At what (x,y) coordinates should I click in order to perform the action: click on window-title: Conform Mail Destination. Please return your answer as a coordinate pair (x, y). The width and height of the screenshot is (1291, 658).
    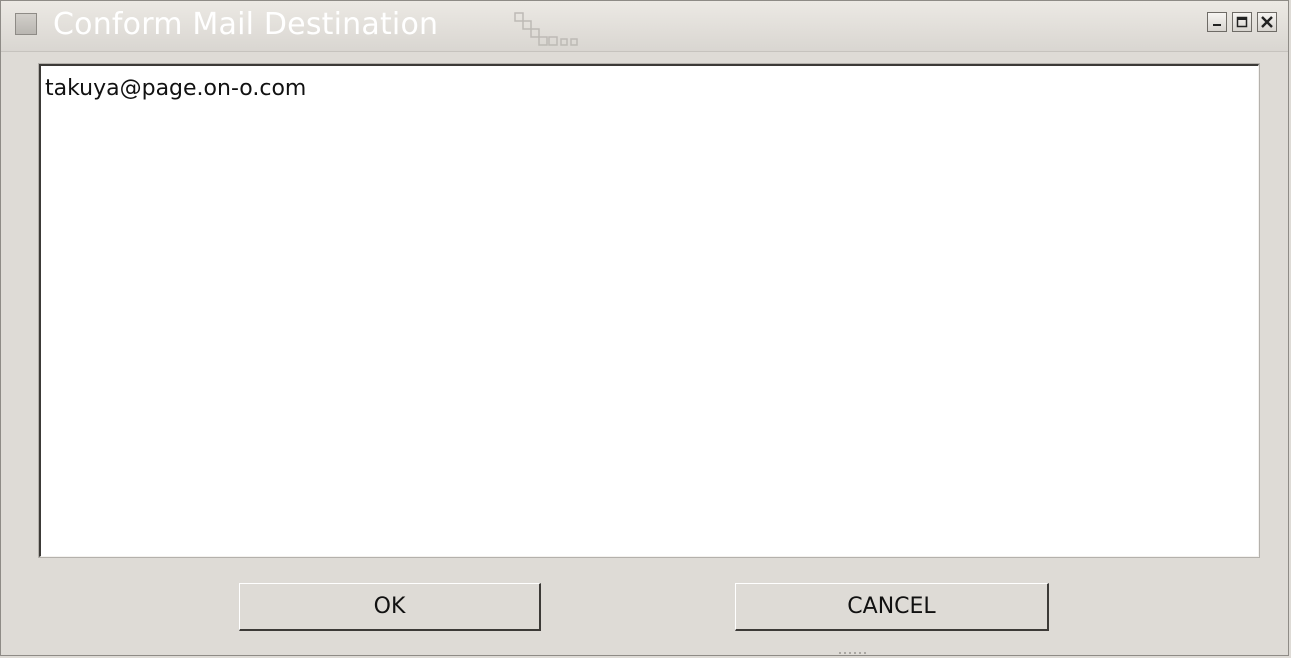
    Looking at the image, I should click on (246, 24).